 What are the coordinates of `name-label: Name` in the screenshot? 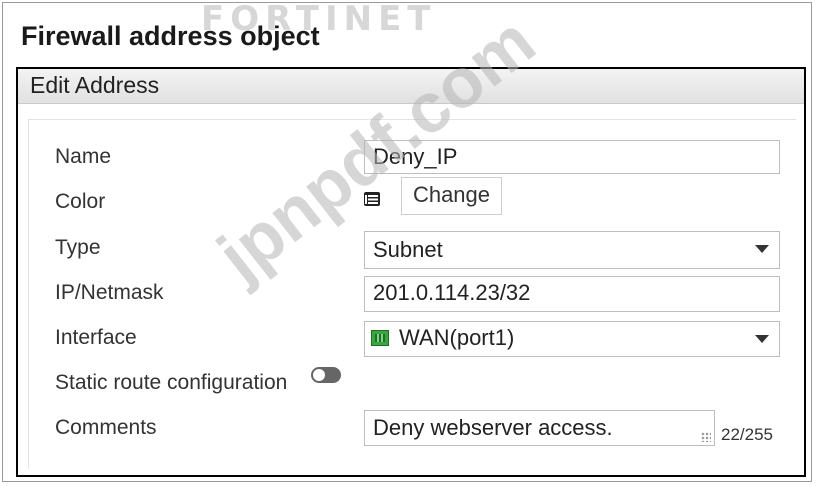 It's located at (83, 156).